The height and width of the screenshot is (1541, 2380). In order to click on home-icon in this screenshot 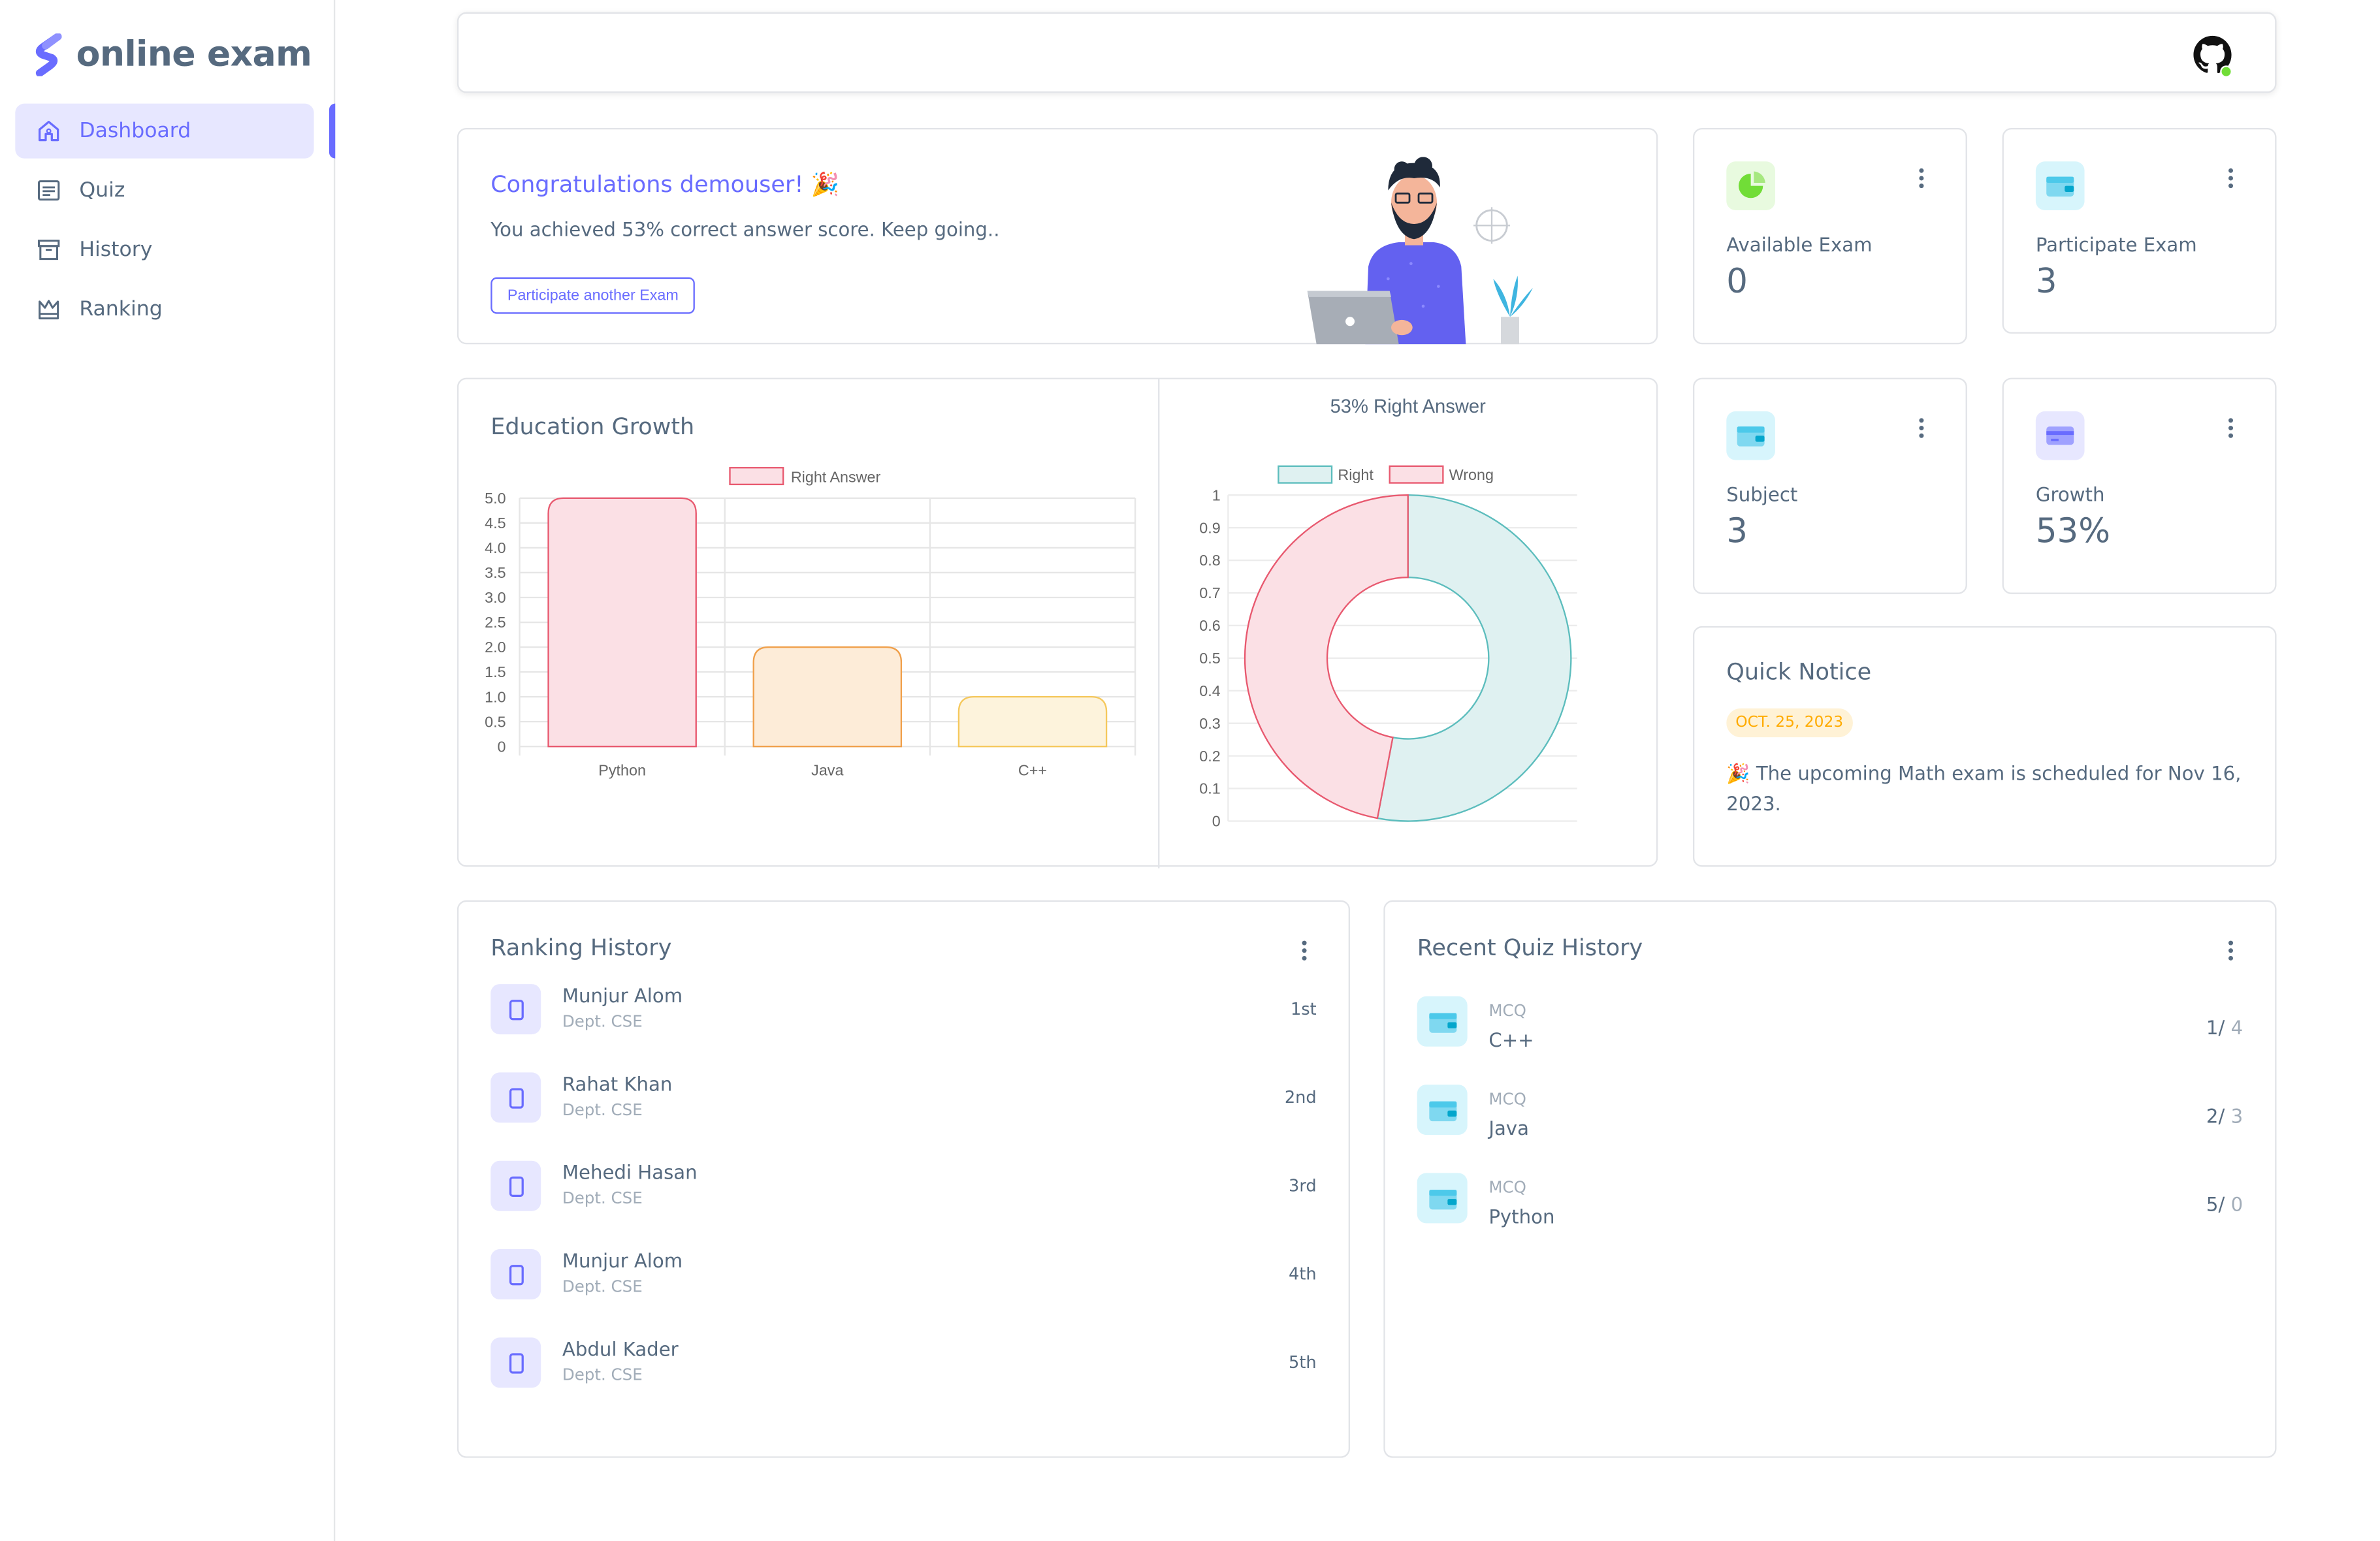, I will do `click(49, 131)`.